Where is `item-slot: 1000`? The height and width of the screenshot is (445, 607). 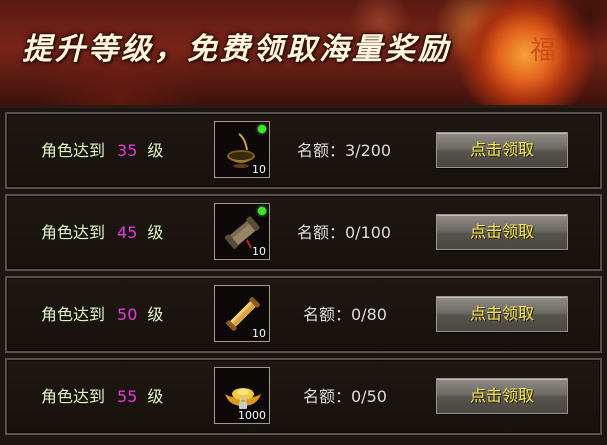
item-slot: 1000 is located at coordinates (242, 395).